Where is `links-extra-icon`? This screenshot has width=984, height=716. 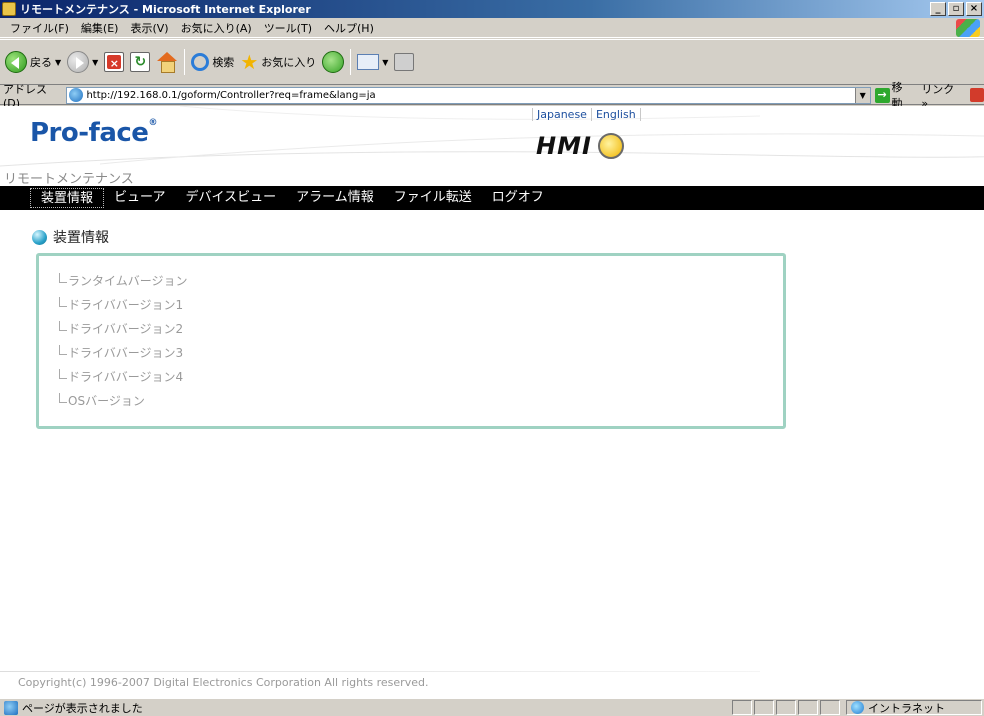
links-extra-icon is located at coordinates (977, 95).